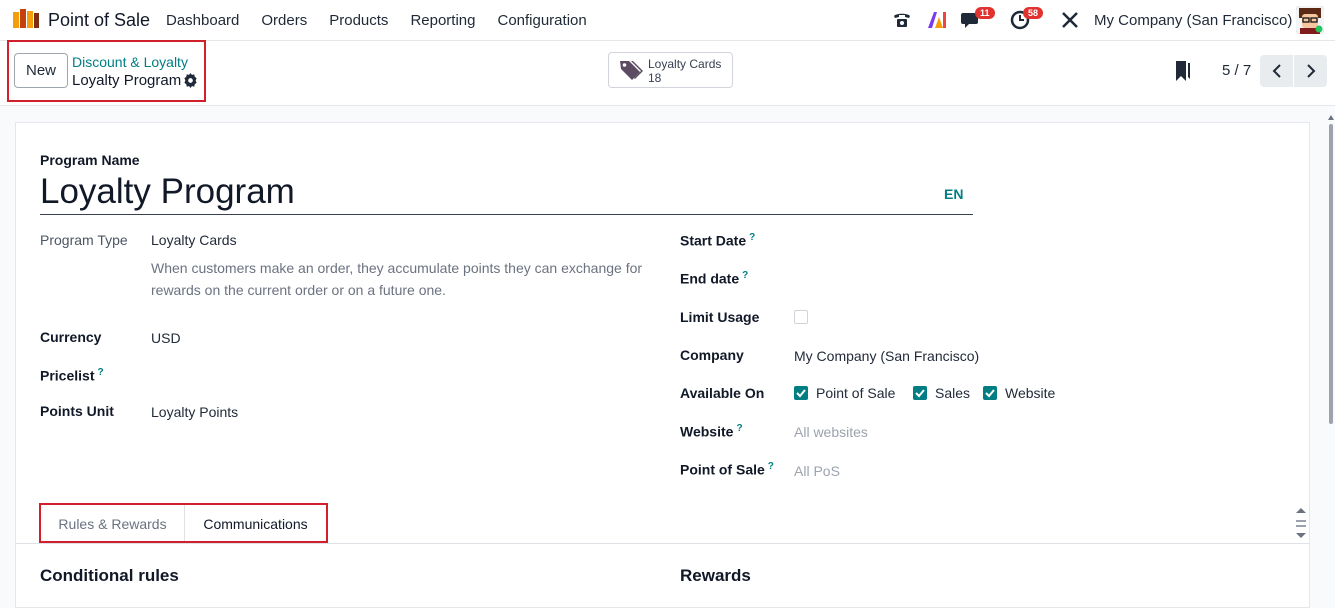 The width and height of the screenshot is (1335, 608). Describe the element at coordinates (712, 355) in the screenshot. I see `company-label: Company` at that location.